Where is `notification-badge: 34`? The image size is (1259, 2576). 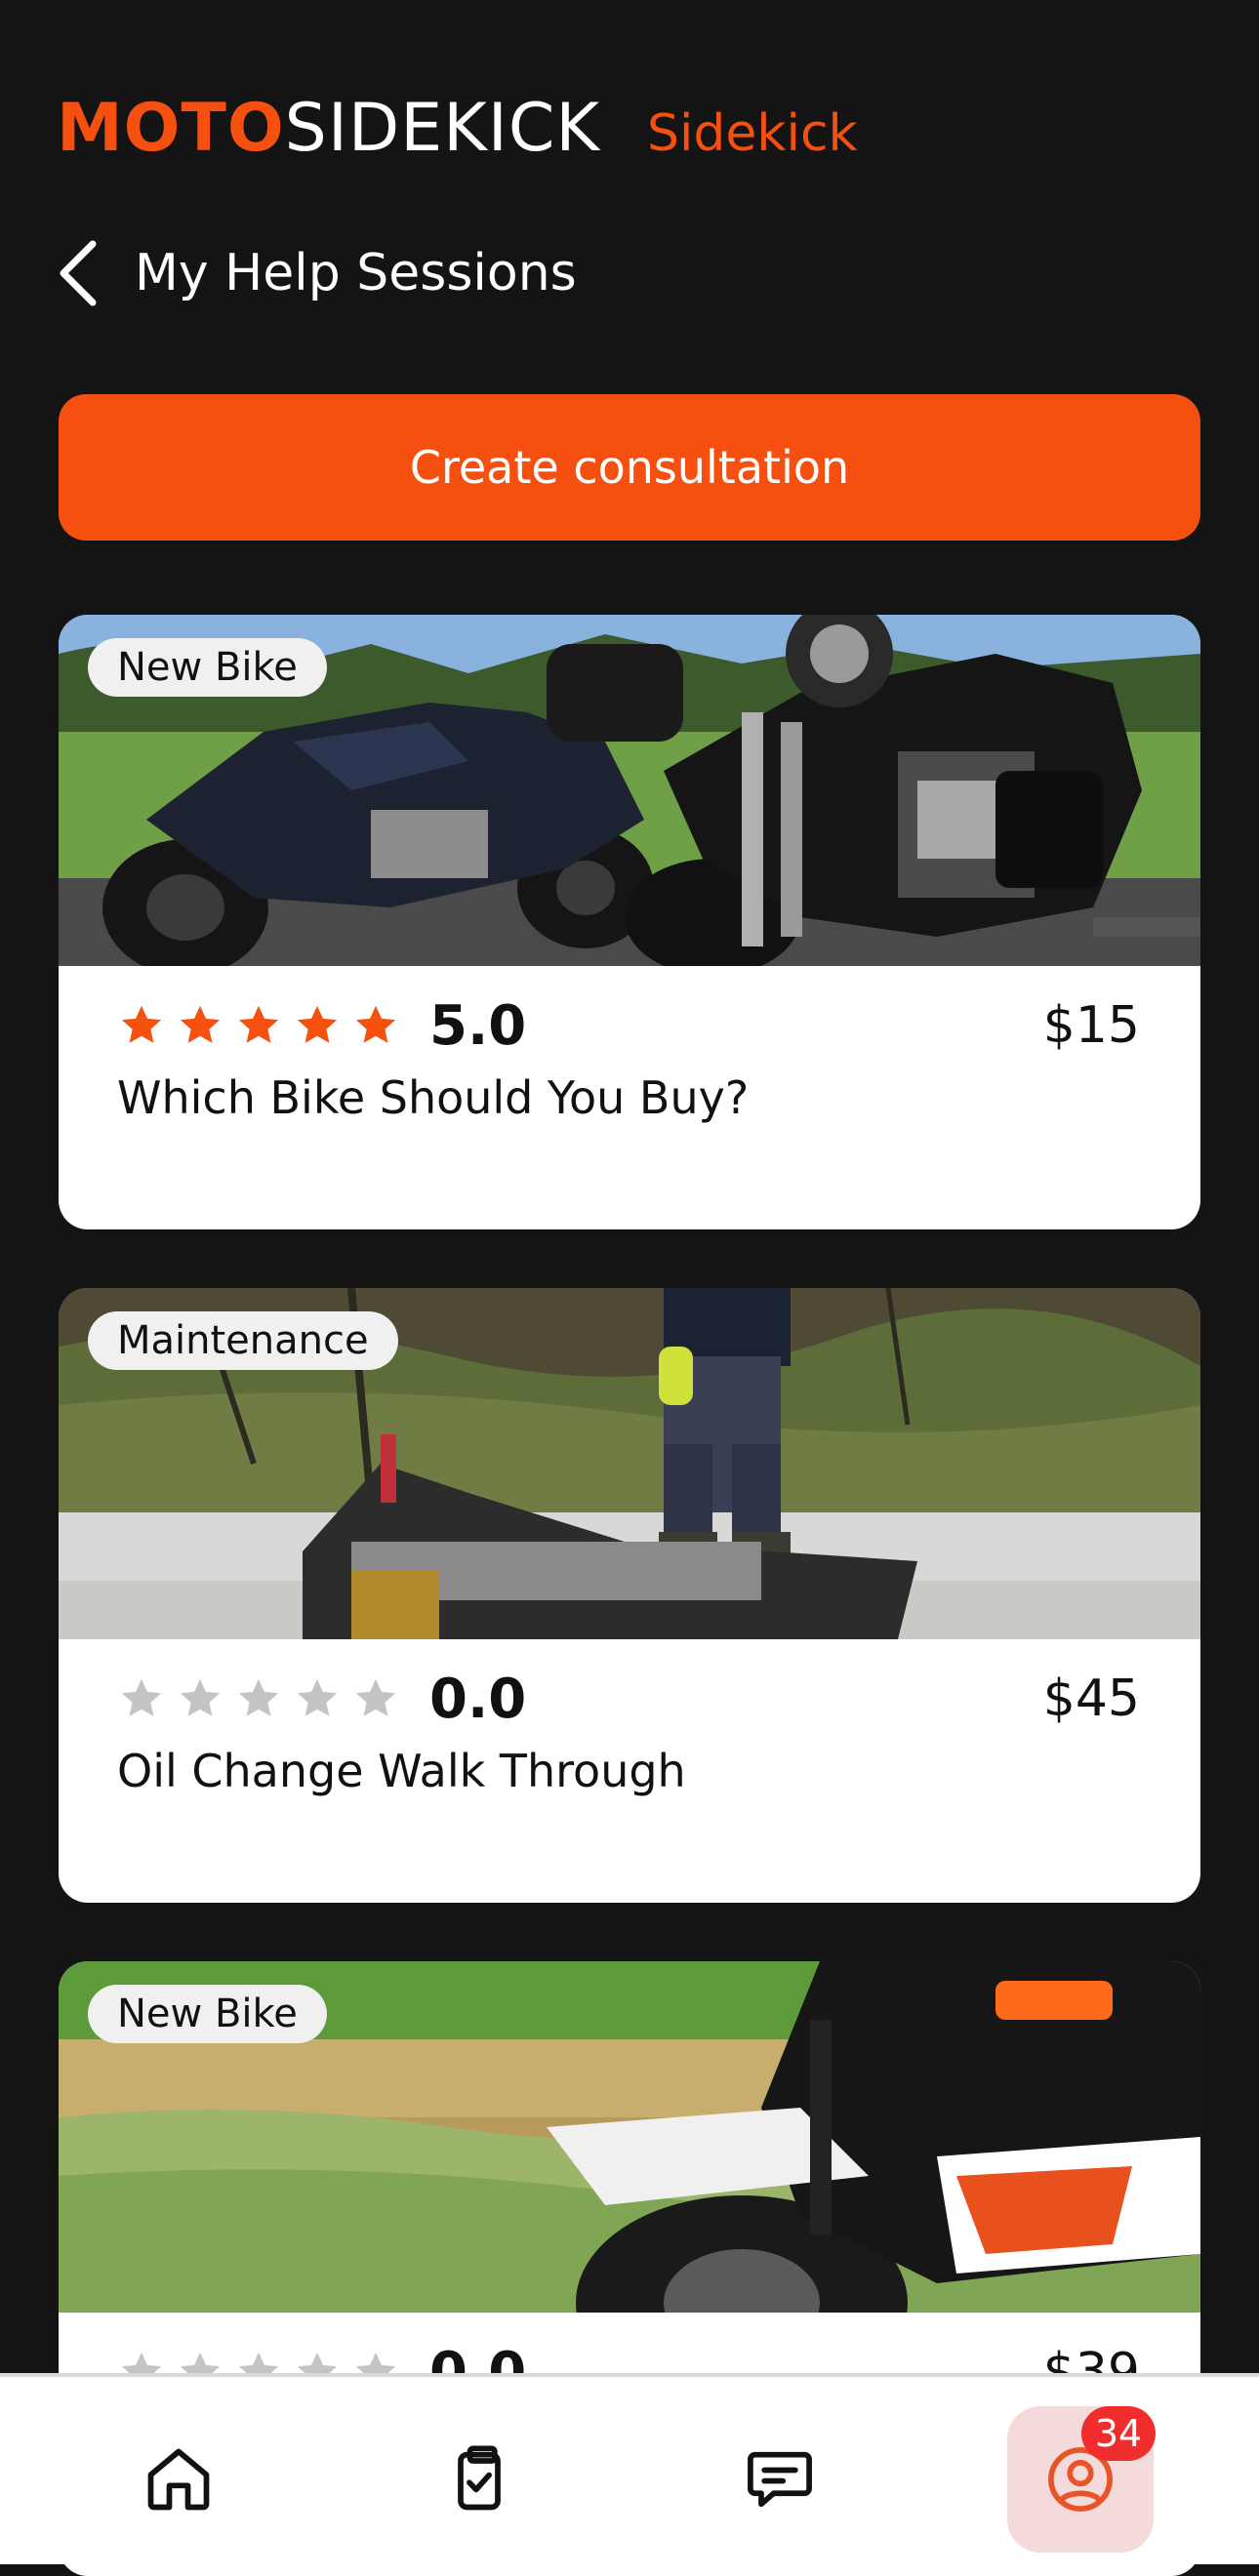 notification-badge: 34 is located at coordinates (1118, 2433).